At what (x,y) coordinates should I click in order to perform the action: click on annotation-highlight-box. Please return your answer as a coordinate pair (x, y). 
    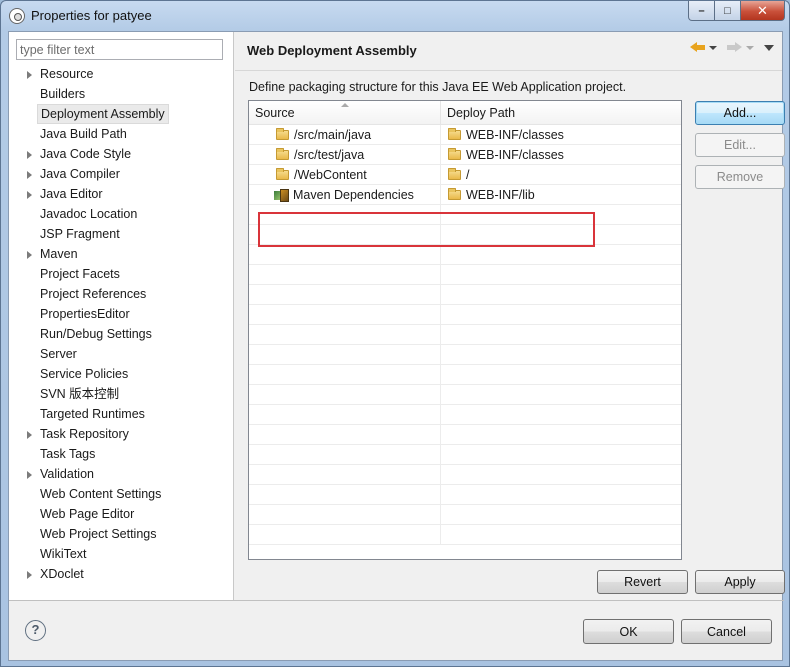
    Looking at the image, I should click on (426, 229).